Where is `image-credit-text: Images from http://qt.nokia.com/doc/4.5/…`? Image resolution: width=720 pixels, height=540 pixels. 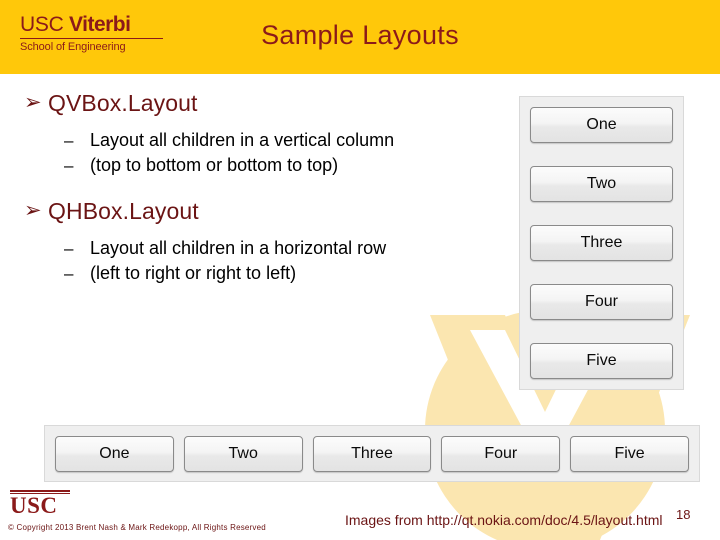
image-credit-text: Images from http://qt.nokia.com/doc/4.5/… is located at coordinates (504, 520).